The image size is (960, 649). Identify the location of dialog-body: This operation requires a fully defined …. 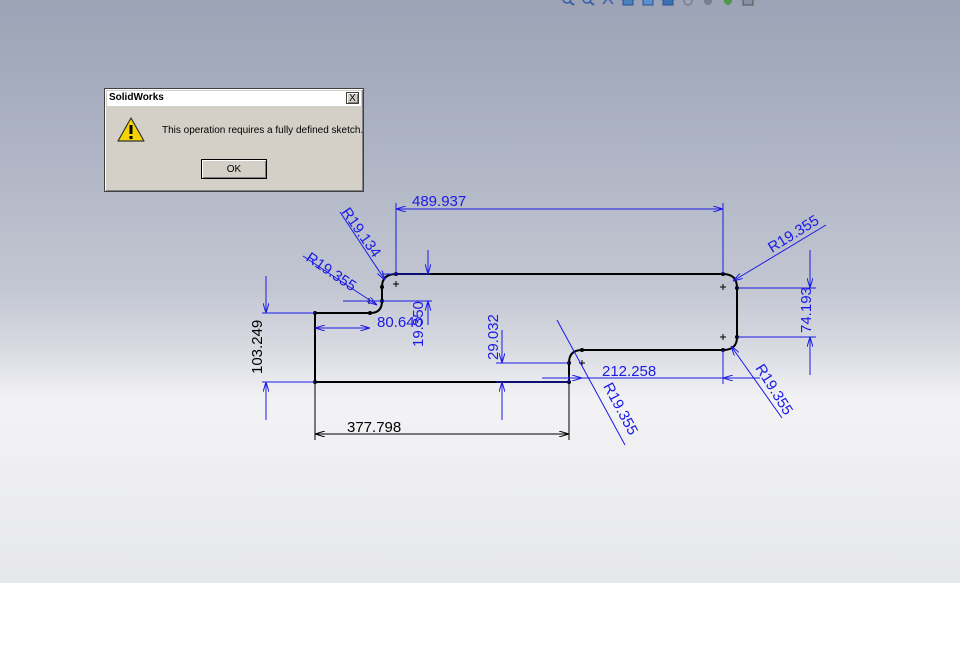
(234, 148).